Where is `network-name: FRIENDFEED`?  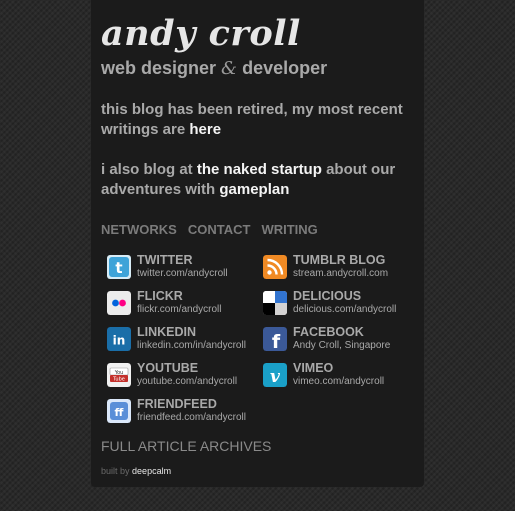 network-name: FRIENDFEED is located at coordinates (177, 404).